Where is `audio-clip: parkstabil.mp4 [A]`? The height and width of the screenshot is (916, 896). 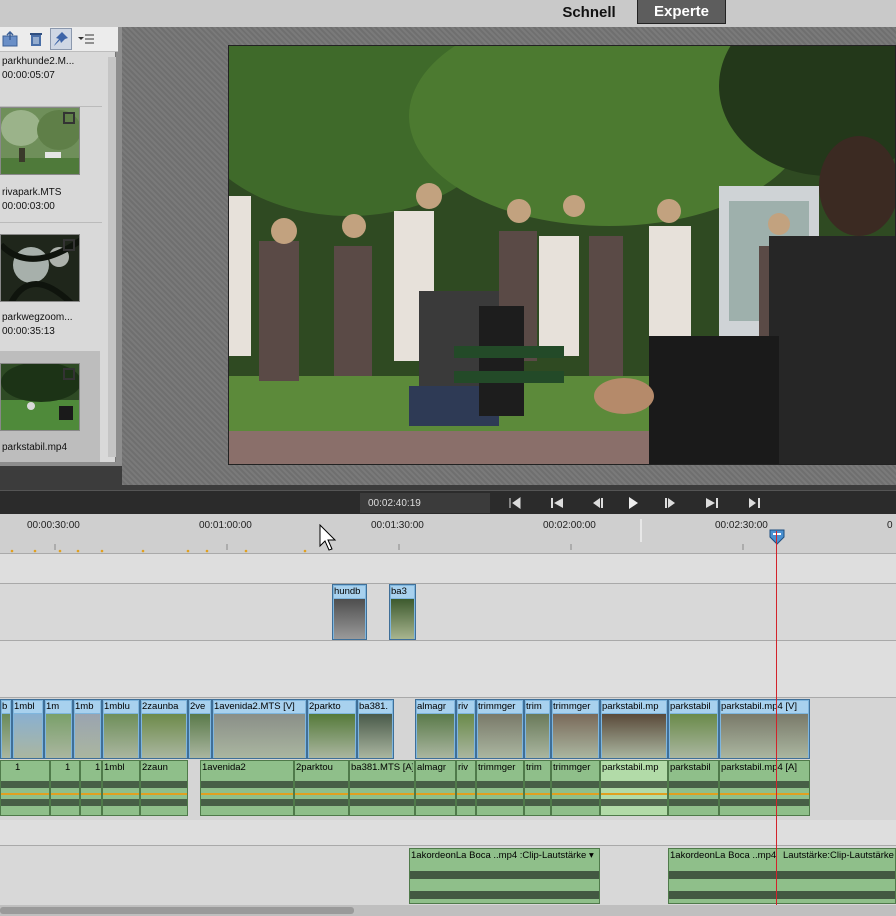
audio-clip: parkstabil.mp4 [A] is located at coordinates (764, 788).